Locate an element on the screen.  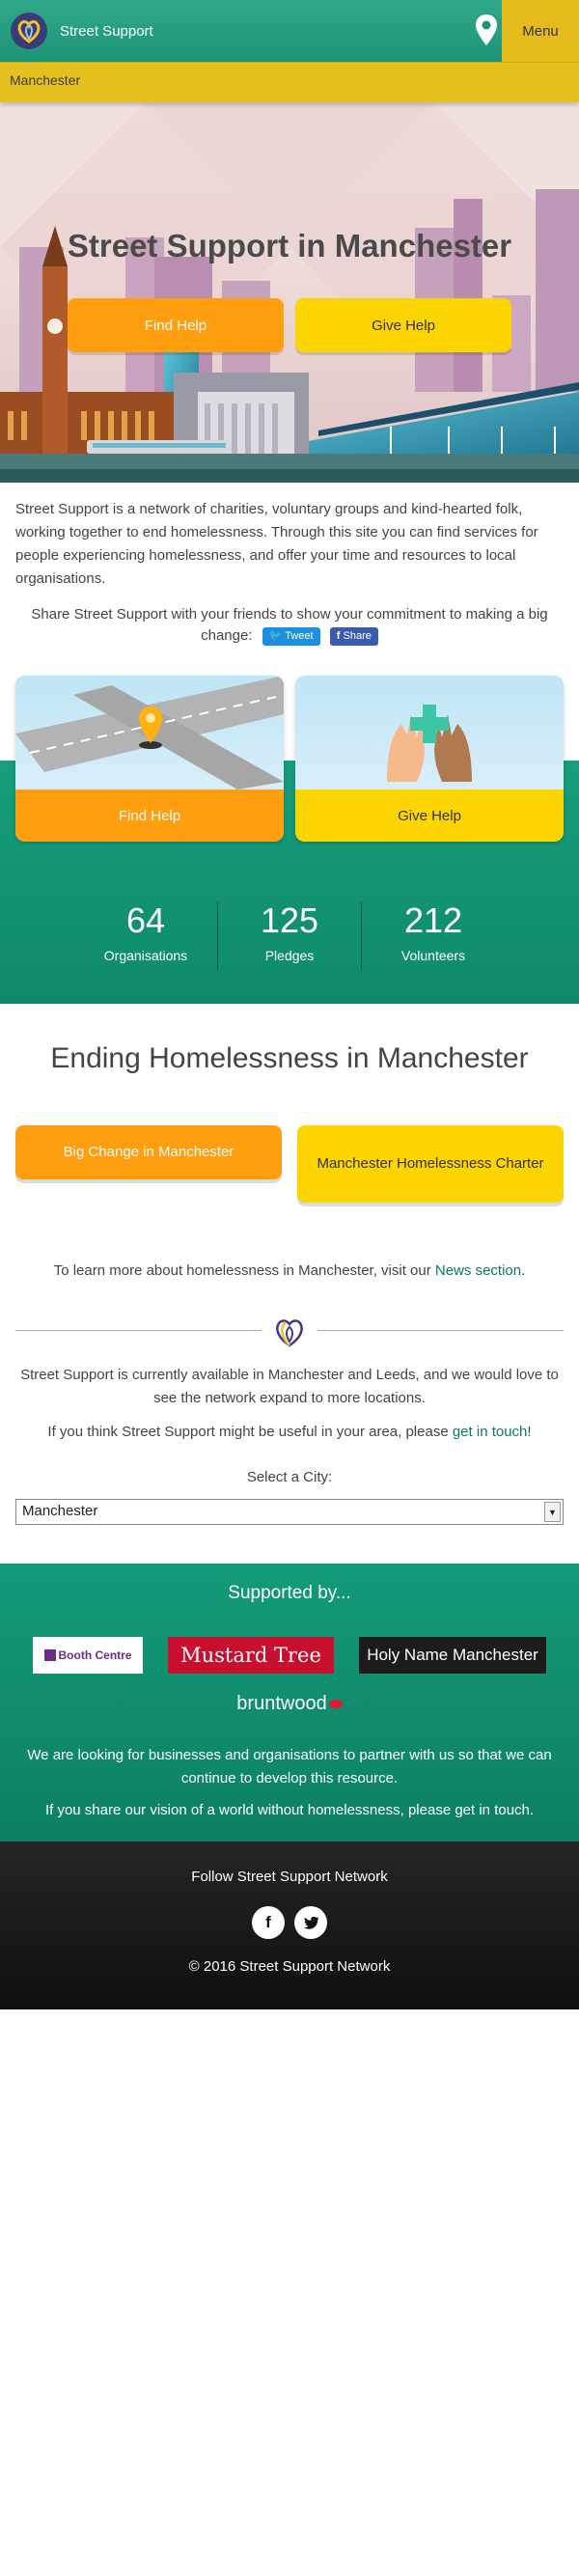
city-select-dropdown: Manchester ▼ is located at coordinates (289, 1512).